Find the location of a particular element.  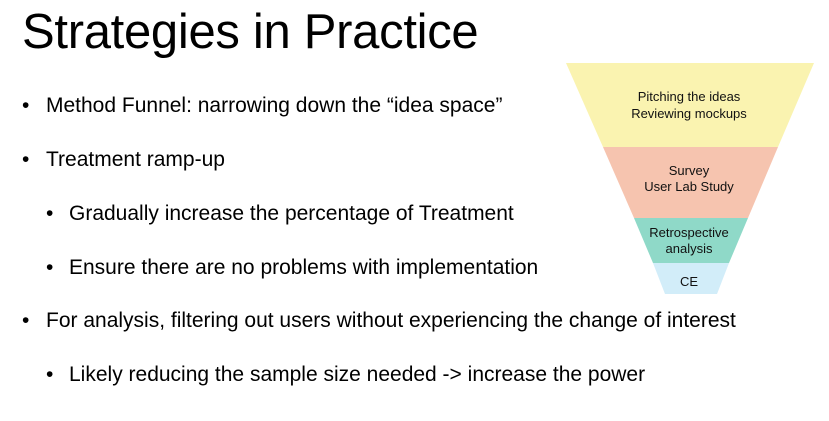

funnel-tier-ce-shape is located at coordinates (691, 278).